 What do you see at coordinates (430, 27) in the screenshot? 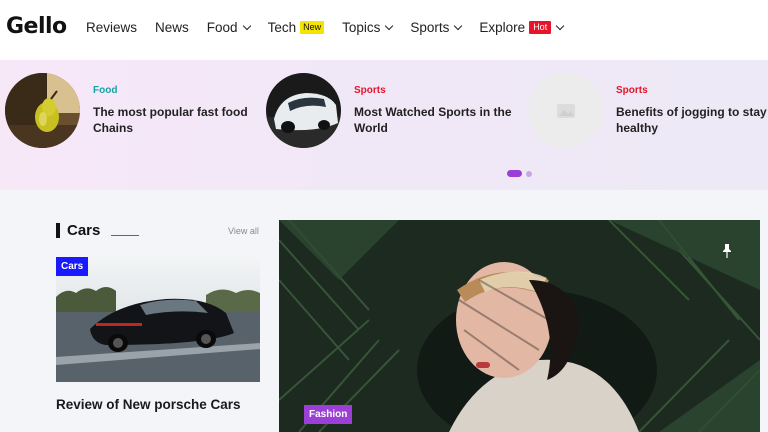
I see `nav-label: Sports` at bounding box center [430, 27].